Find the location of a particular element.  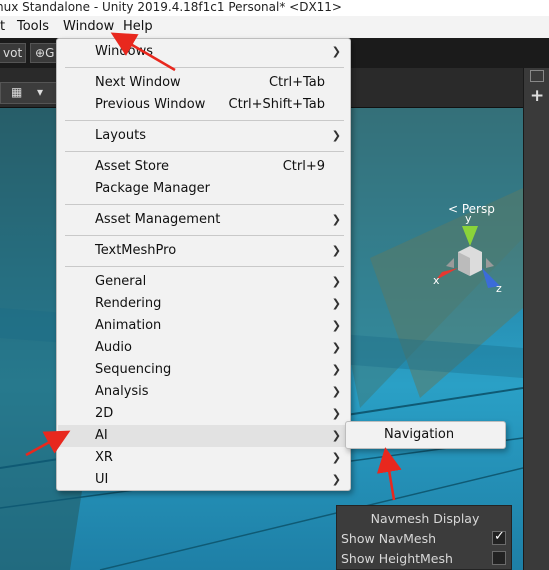

menu-item-previous-window: Previous Window Ctrl+Shift+Tab is located at coordinates (204, 105).